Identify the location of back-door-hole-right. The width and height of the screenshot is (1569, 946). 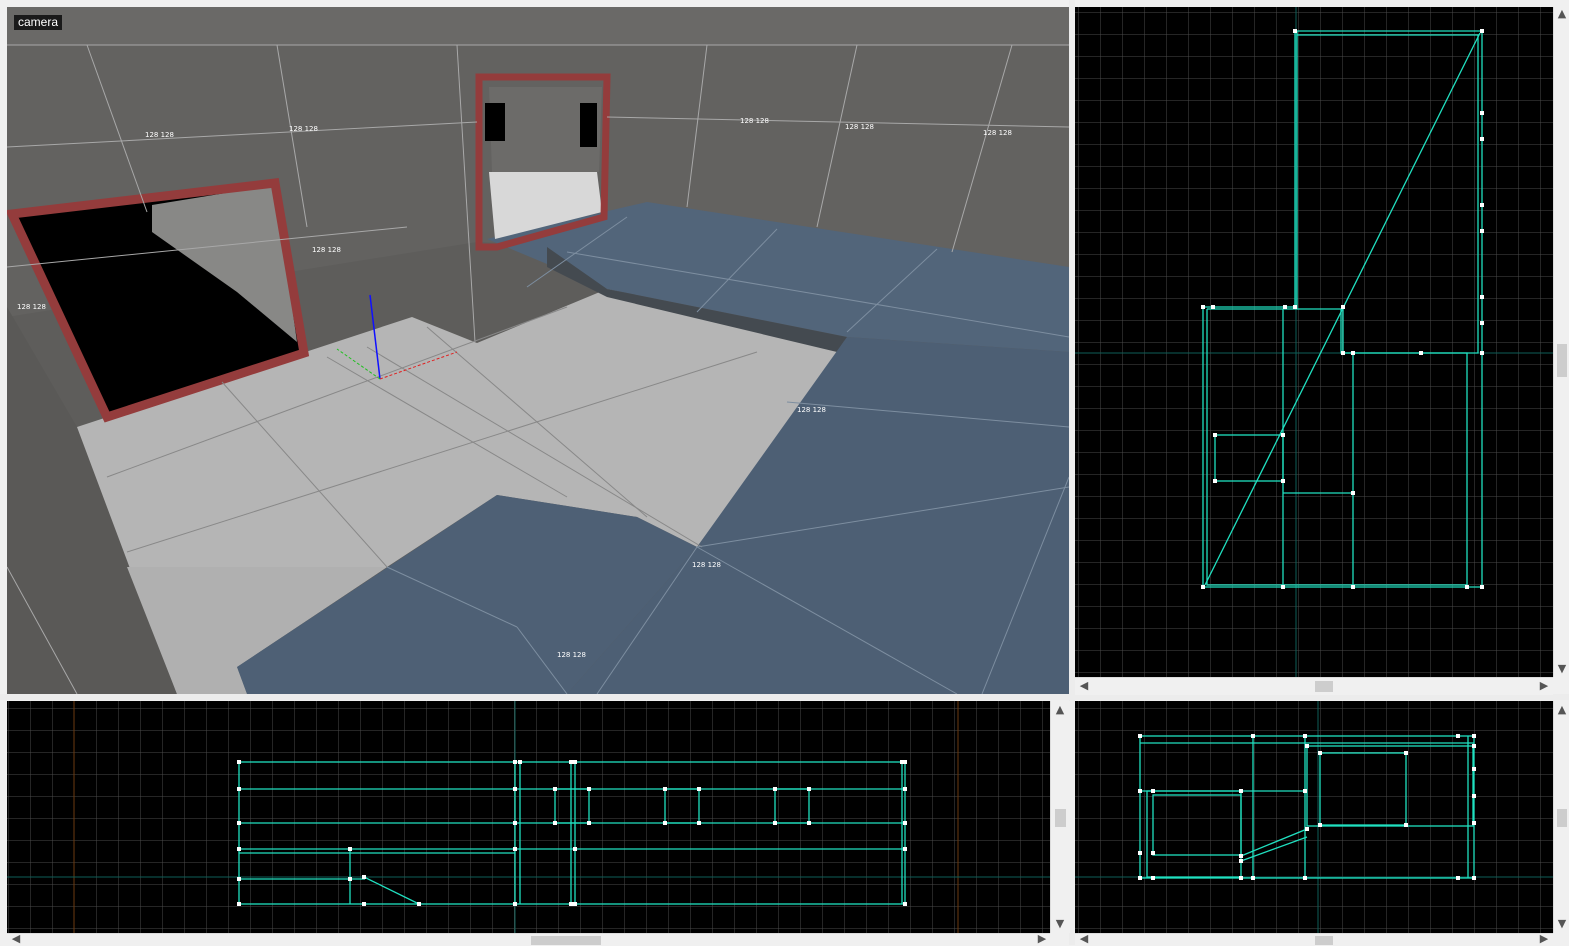
(588, 125).